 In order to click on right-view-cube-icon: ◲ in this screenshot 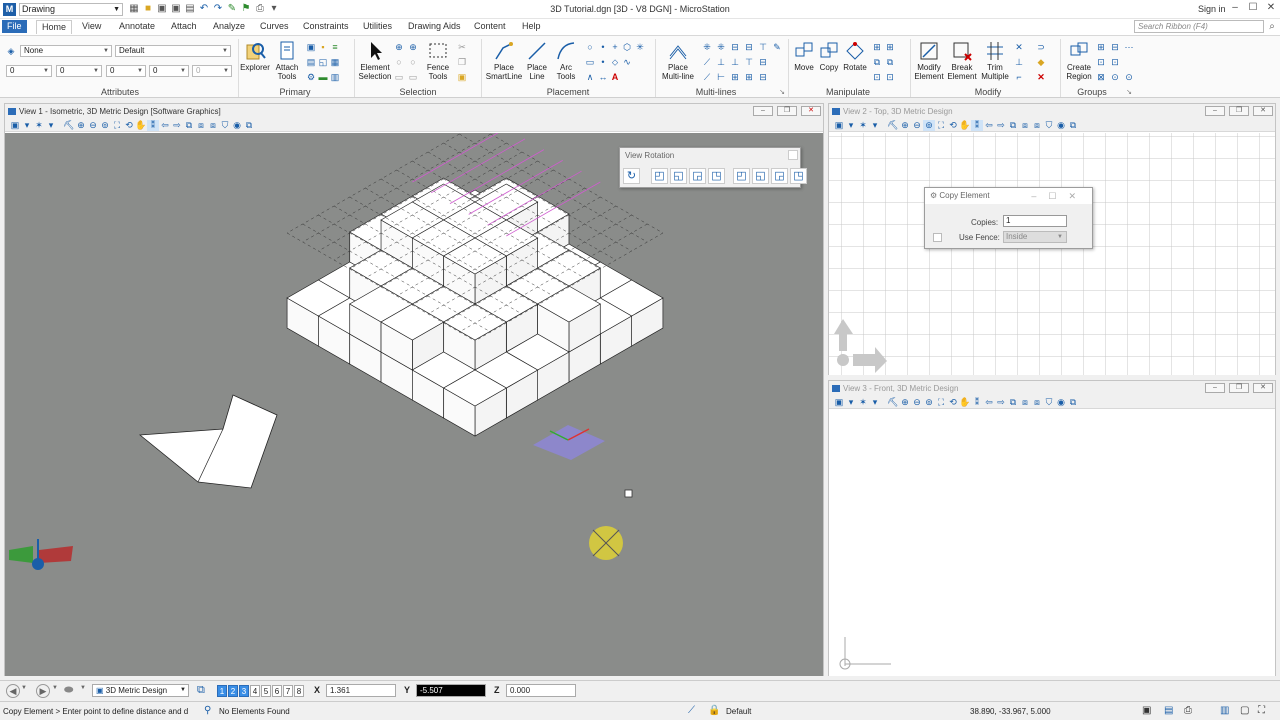, I will do `click(697, 176)`.